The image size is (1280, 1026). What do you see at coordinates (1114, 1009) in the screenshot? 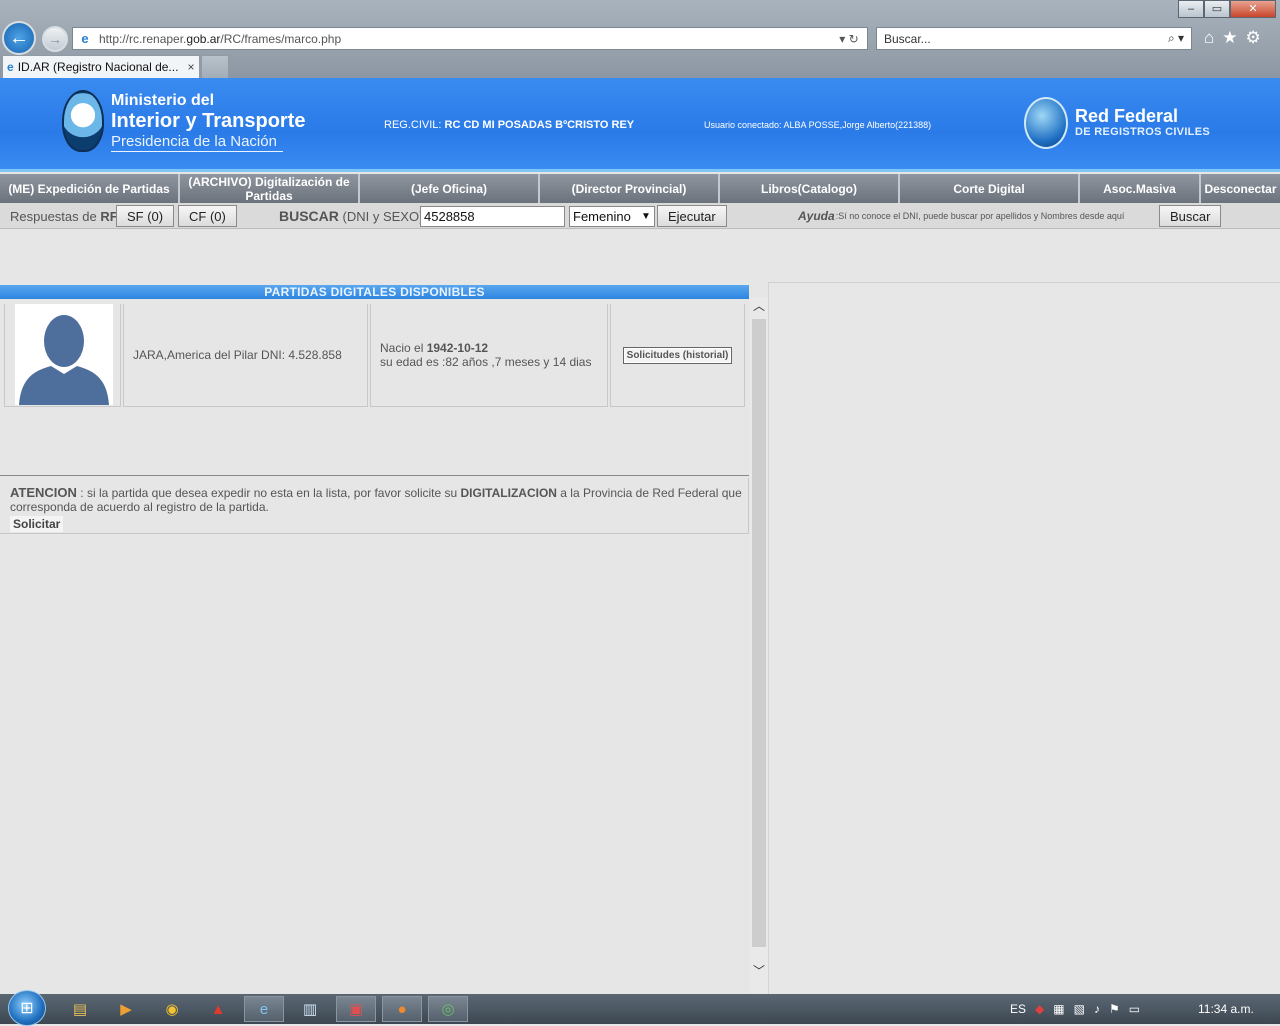
I see `flag-icon: ⚑` at bounding box center [1114, 1009].